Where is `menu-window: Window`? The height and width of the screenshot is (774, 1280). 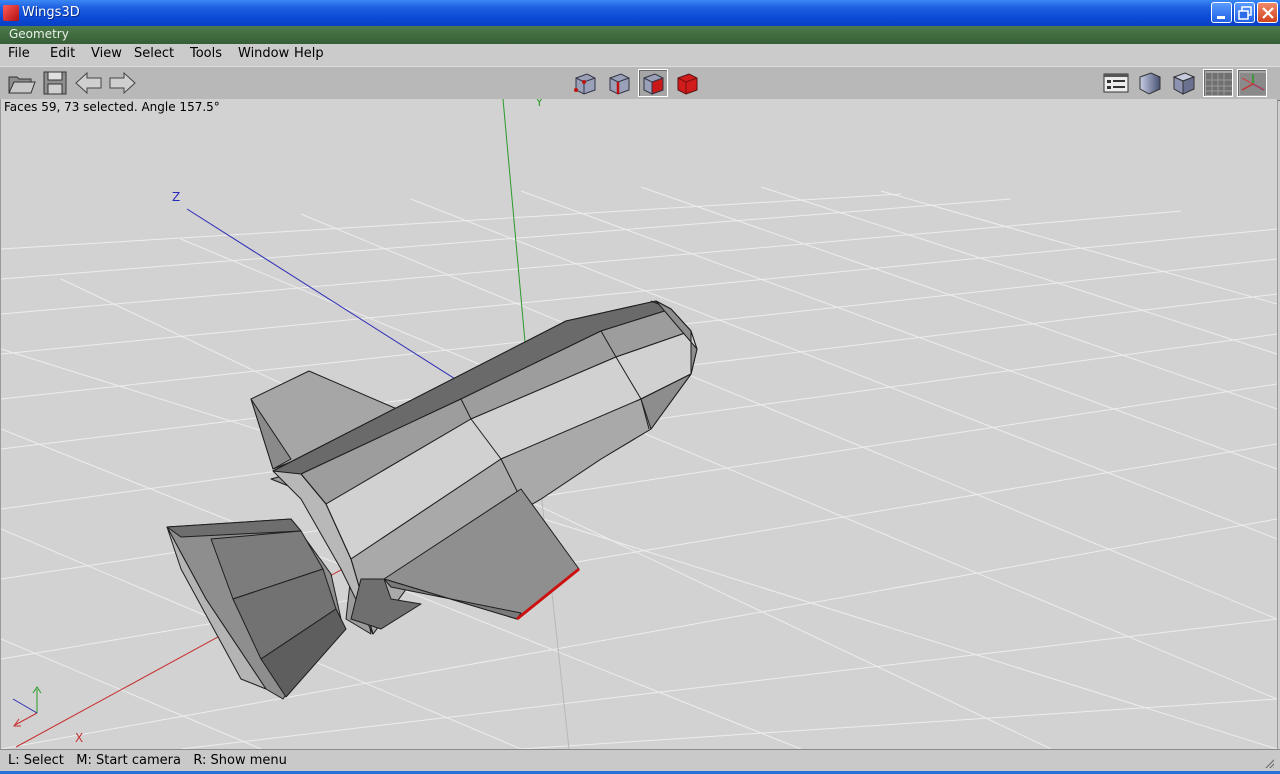
menu-window: Window is located at coordinates (263, 53).